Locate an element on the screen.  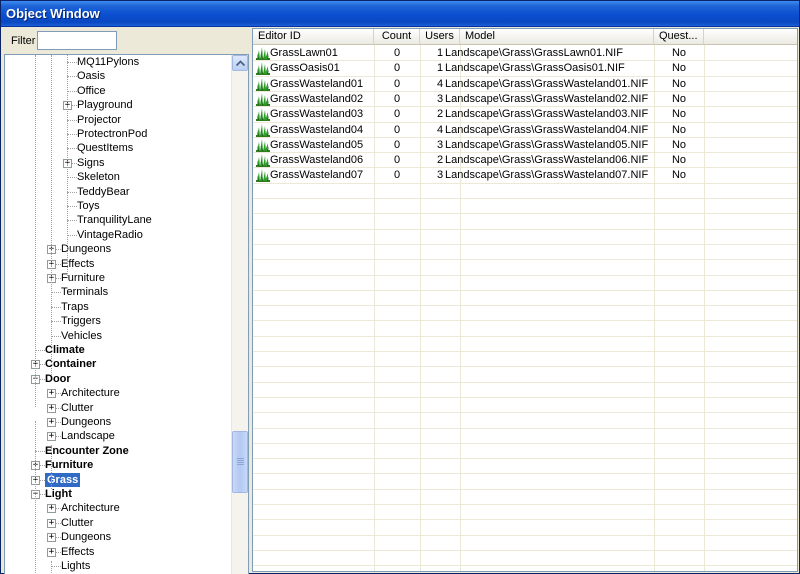
cell-editor-id: GrassWasteland05 is located at coordinates (317, 145).